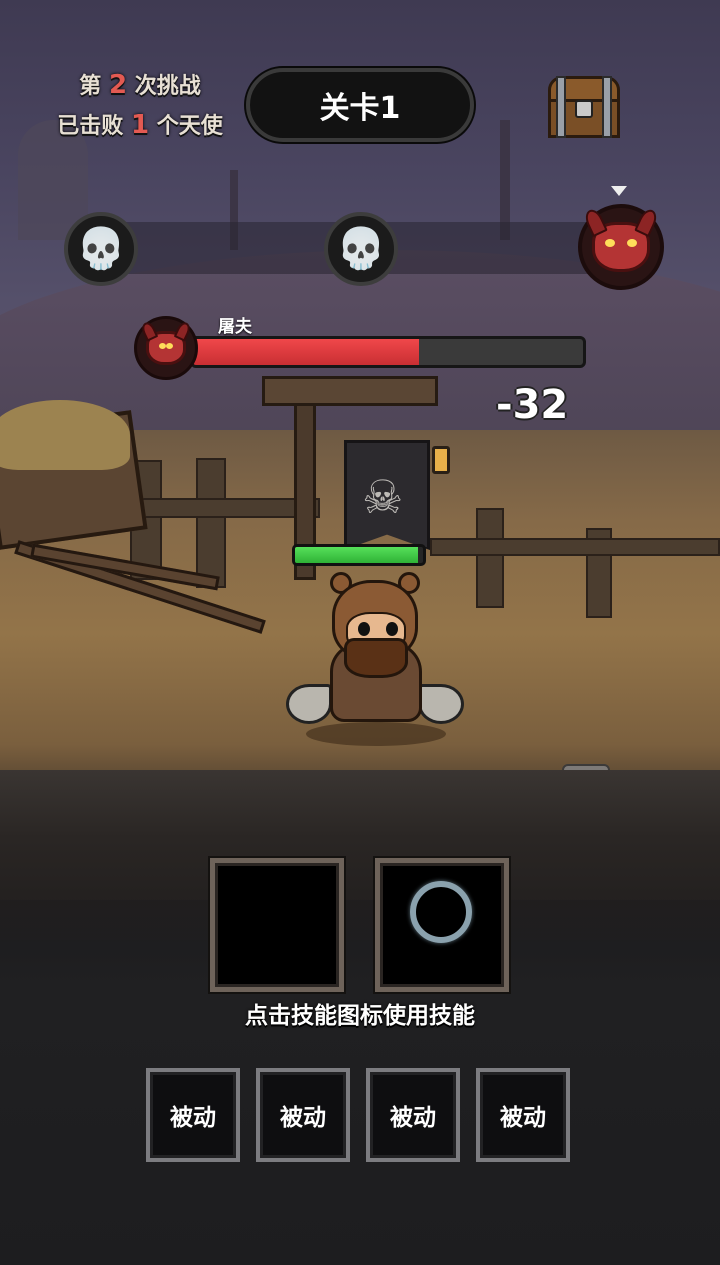  Describe the element at coordinates (360, 108) in the screenshot. I see `level-label: 关卡1` at that location.